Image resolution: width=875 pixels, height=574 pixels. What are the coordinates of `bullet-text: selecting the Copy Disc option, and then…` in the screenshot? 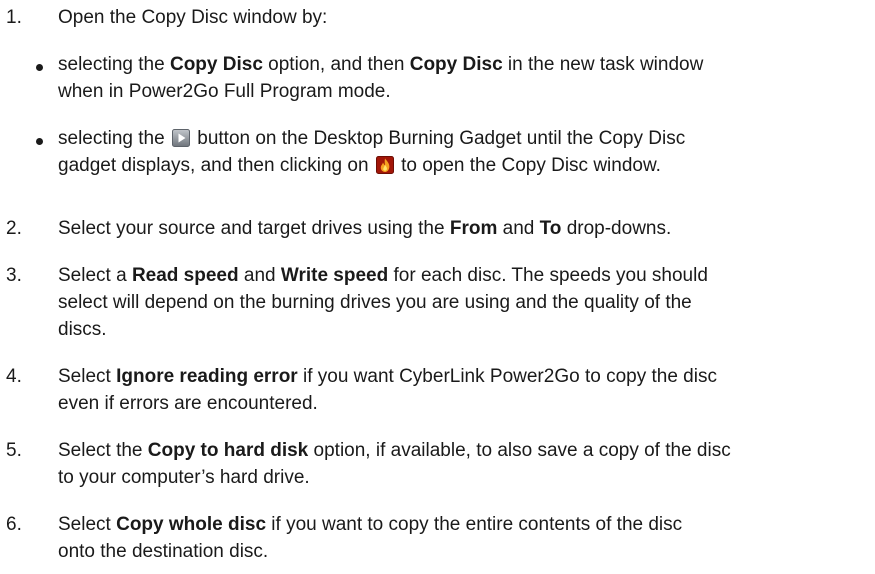 It's located at (381, 78).